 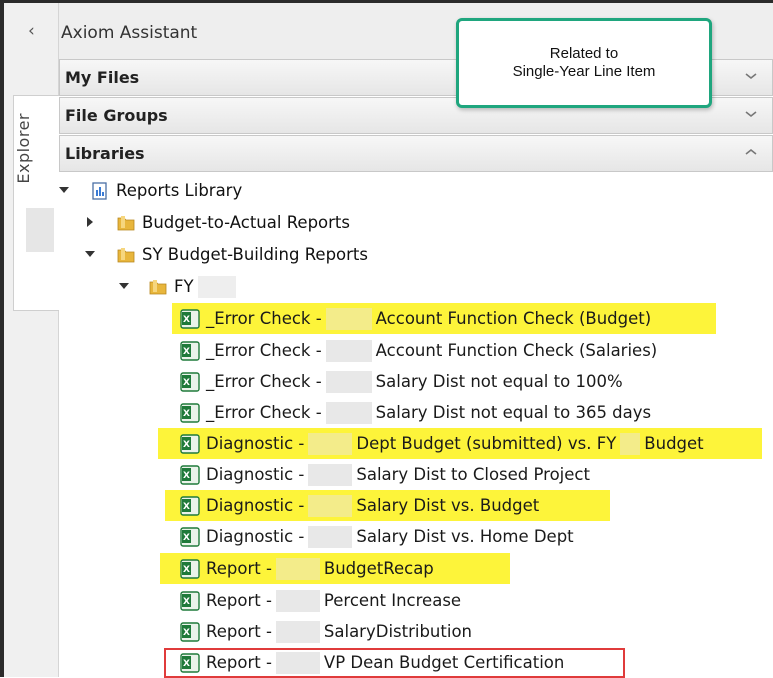 What do you see at coordinates (513, 412) in the screenshot?
I see `file-name: Salary Dist not equal to 365 days` at bounding box center [513, 412].